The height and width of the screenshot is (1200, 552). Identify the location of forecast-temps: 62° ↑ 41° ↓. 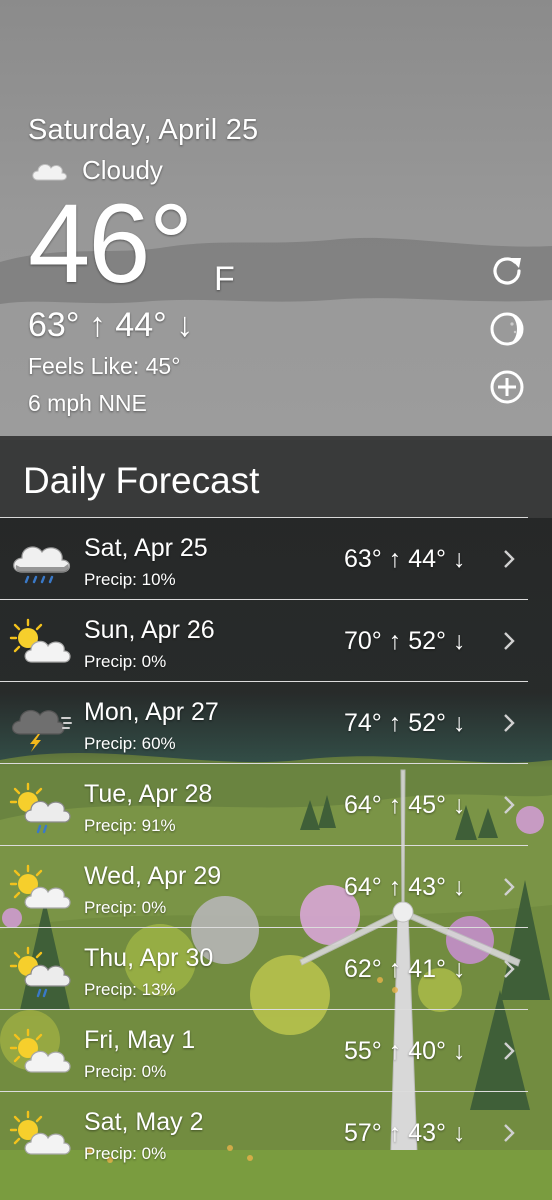
(405, 969).